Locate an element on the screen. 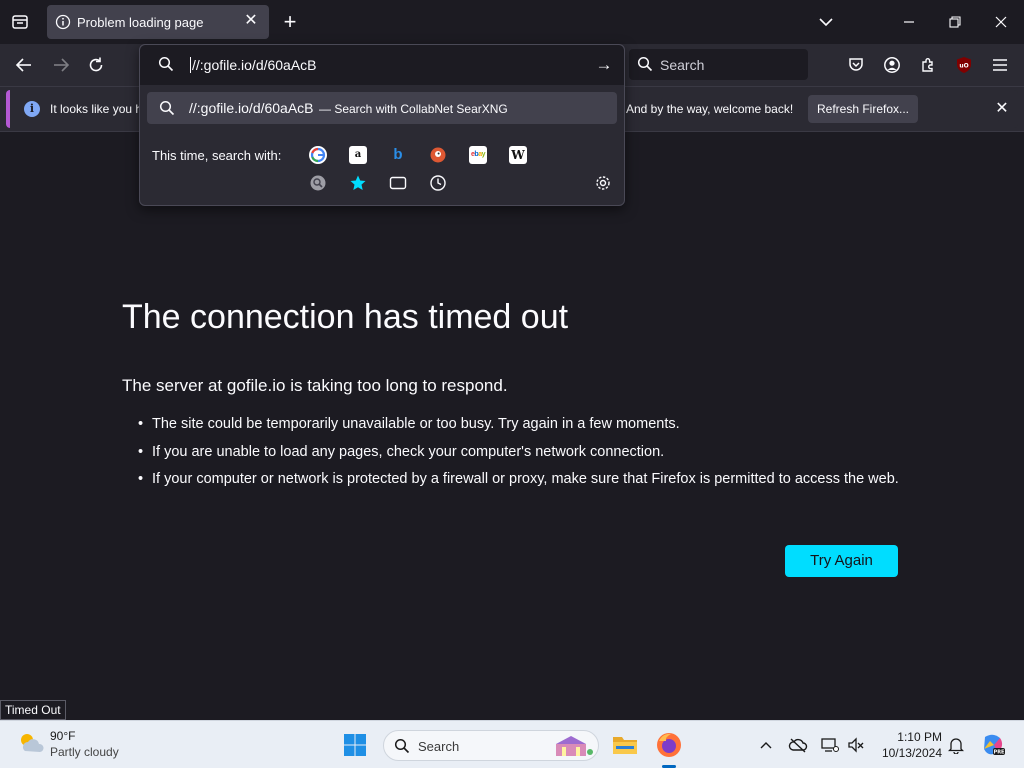 This screenshot has height=768, width=1024. go-arrow-icon: → is located at coordinates (604, 65).